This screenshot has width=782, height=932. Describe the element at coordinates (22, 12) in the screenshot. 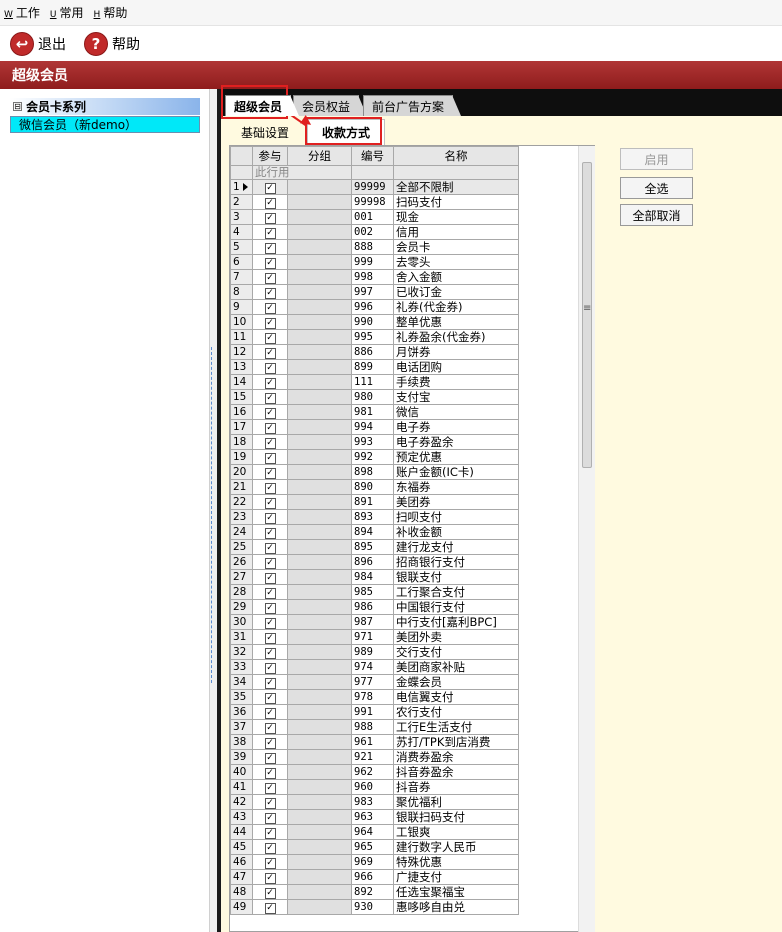

I see `menu-work: W 工作` at that location.